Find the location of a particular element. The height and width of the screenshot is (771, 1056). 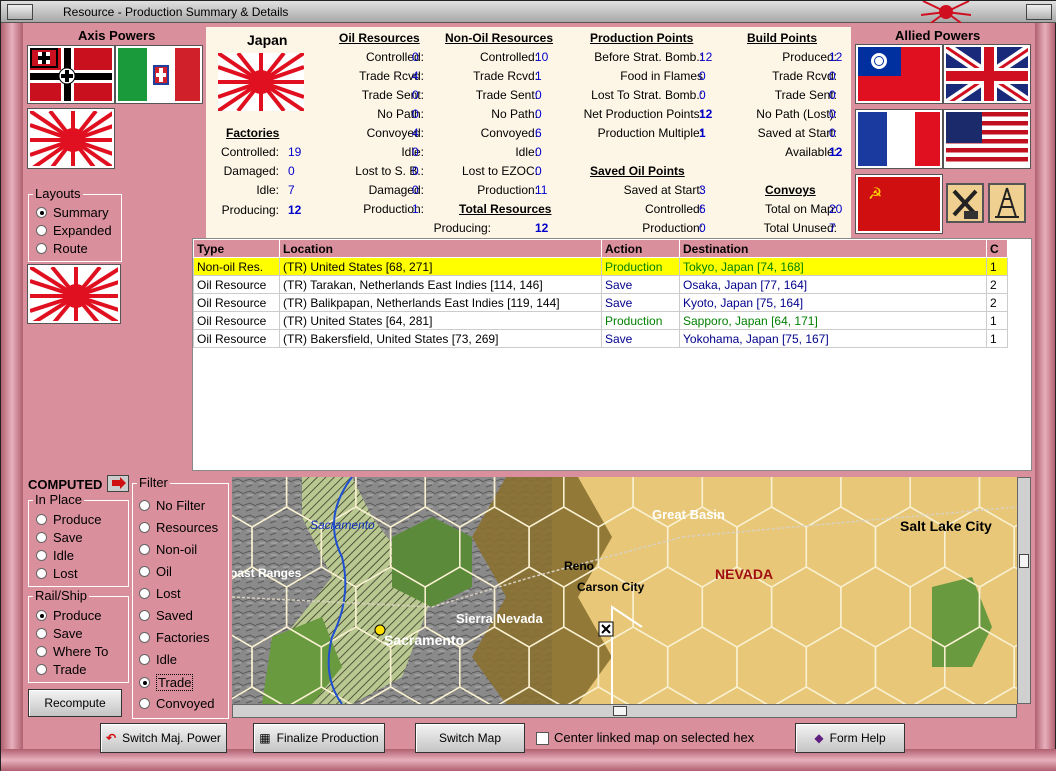

mining-icon is located at coordinates (965, 203).